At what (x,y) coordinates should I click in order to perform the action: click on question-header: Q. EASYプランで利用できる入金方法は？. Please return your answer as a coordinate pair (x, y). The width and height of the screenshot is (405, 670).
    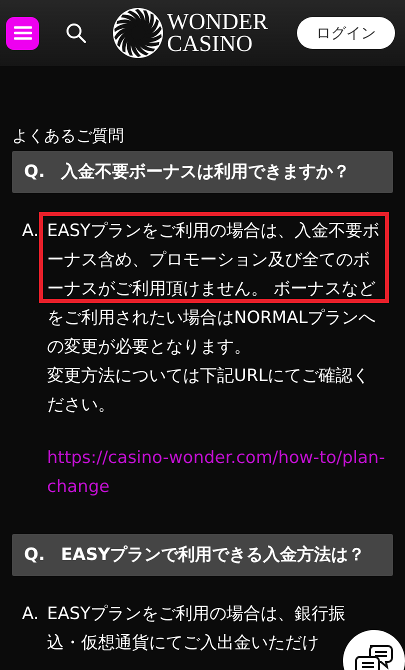
    Looking at the image, I should click on (202, 555).